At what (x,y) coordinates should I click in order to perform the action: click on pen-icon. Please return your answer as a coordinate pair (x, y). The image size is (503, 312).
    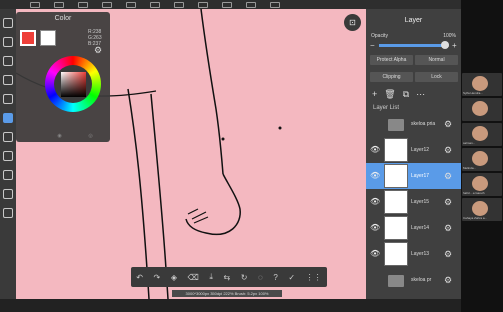
    Looking at the image, I should click on (59, 4).